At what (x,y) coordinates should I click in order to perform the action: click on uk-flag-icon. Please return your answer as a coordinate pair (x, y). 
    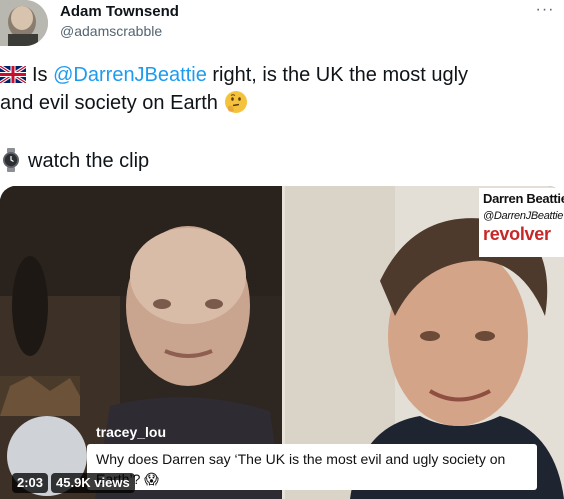
    Looking at the image, I should click on (13, 74).